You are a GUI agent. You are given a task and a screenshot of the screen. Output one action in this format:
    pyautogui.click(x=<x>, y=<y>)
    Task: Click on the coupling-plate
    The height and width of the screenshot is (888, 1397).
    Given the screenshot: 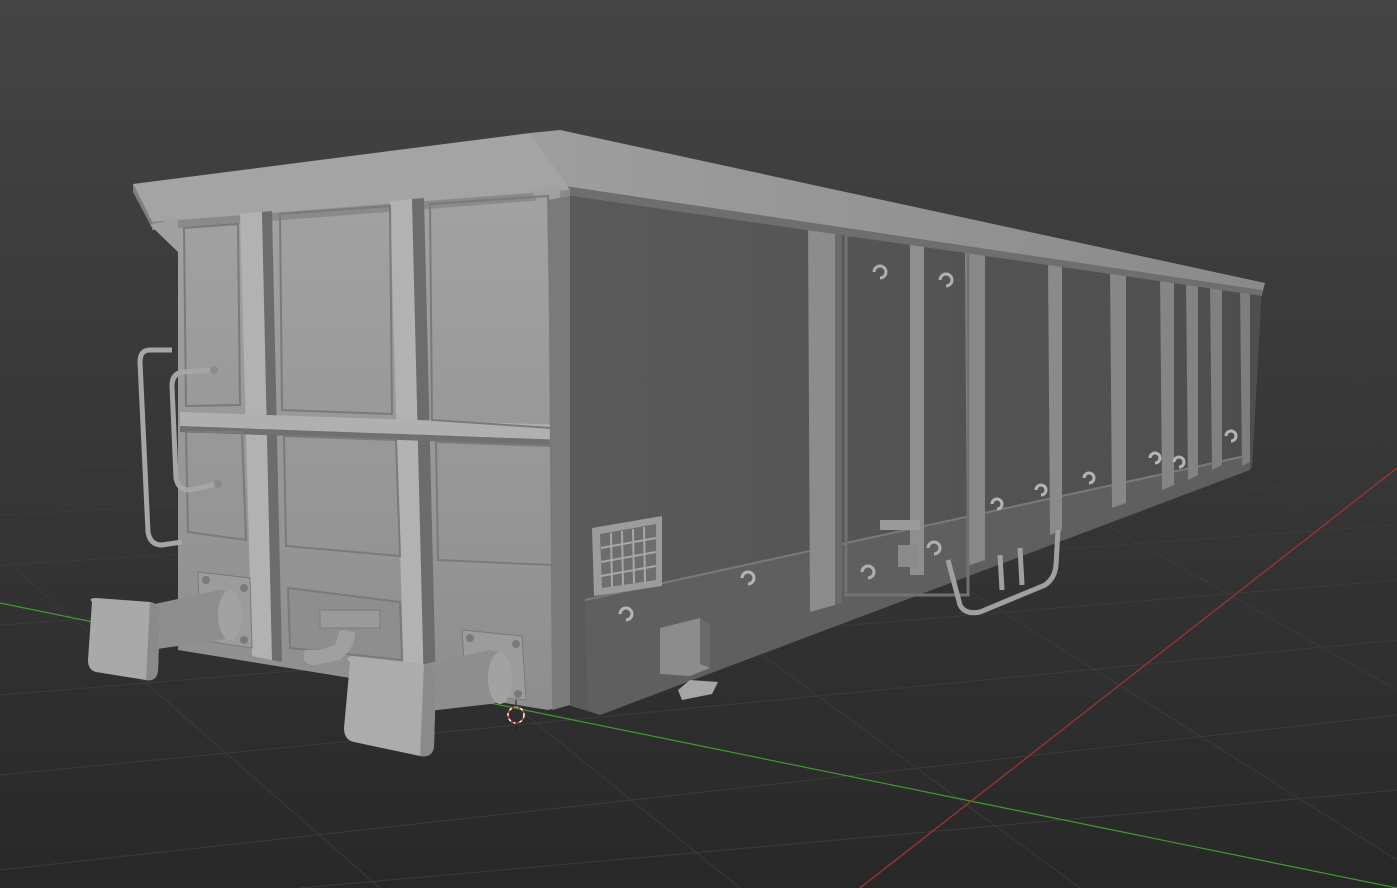 What is the action you would take?
    pyautogui.click(x=345, y=625)
    